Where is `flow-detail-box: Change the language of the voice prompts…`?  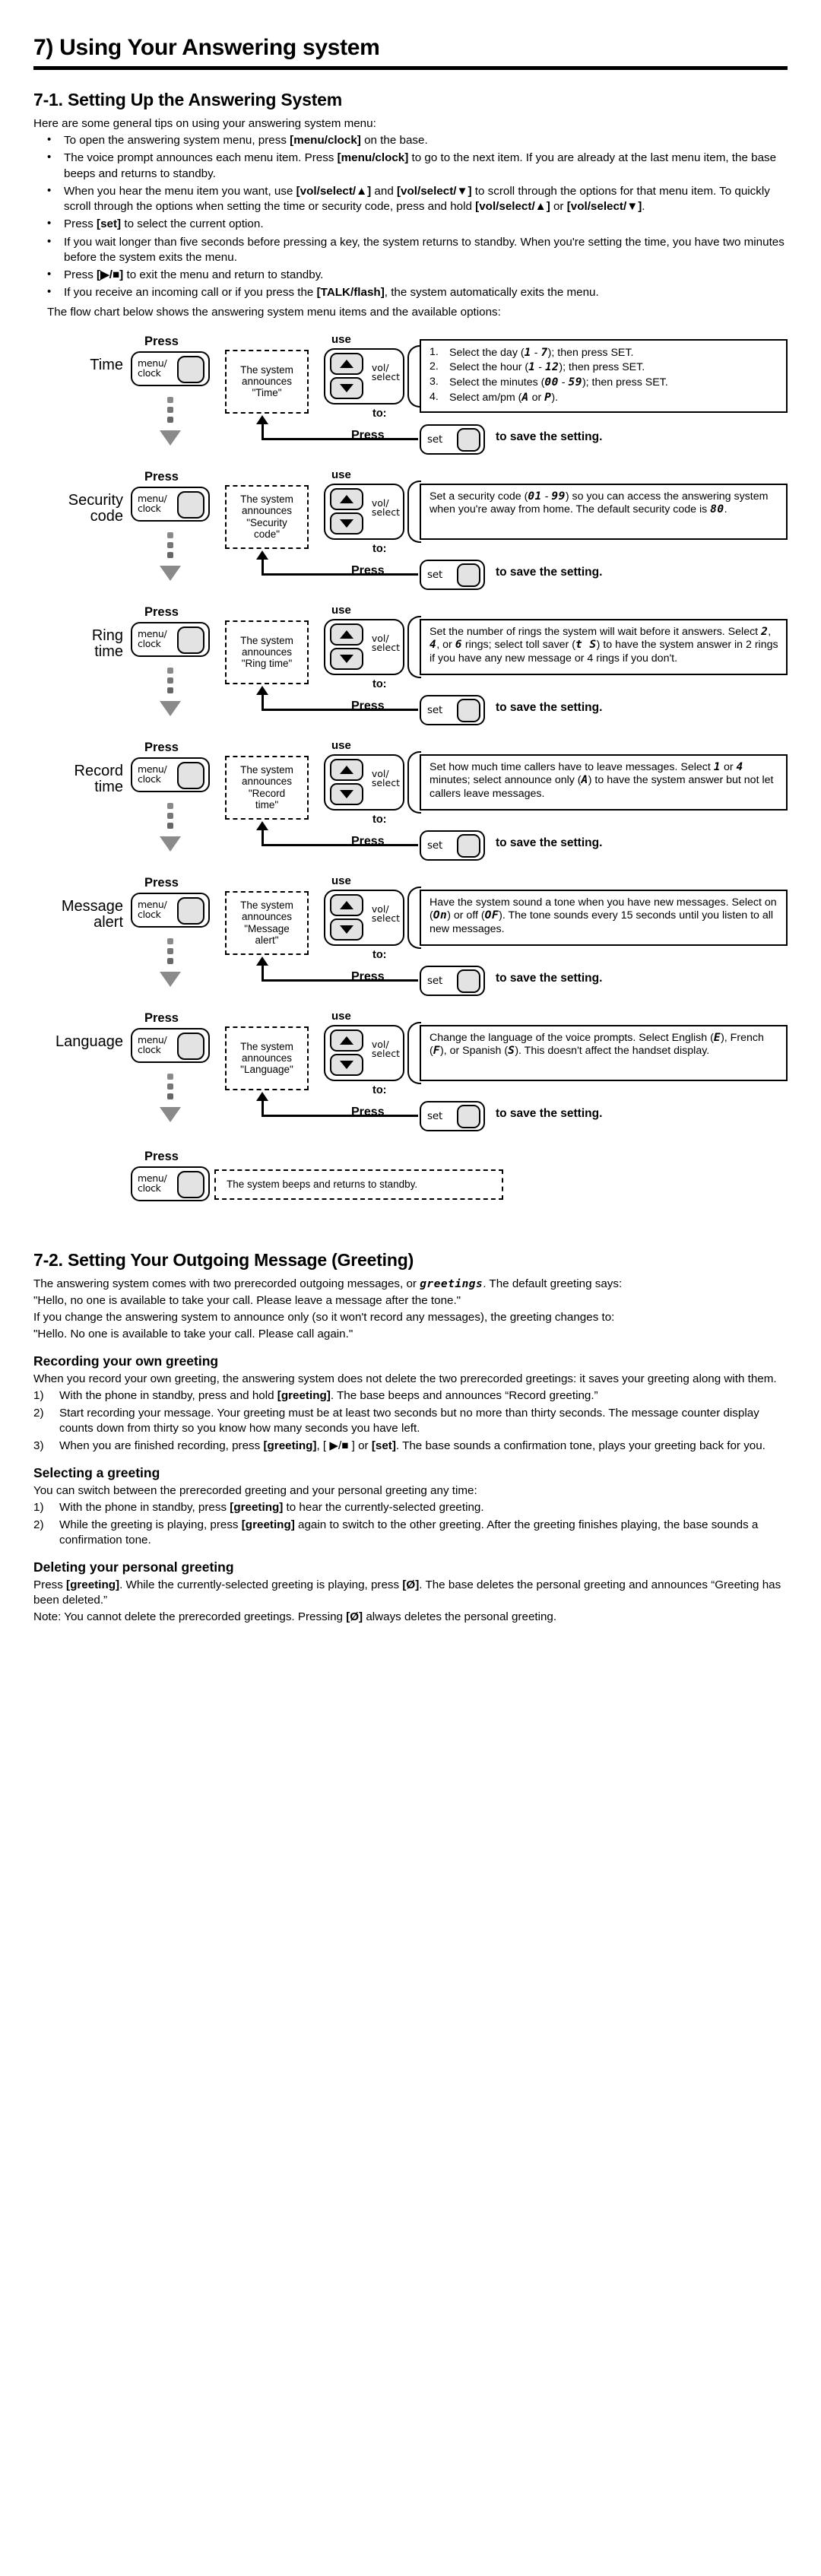 flow-detail-box: Change the language of the voice prompts… is located at coordinates (604, 1053).